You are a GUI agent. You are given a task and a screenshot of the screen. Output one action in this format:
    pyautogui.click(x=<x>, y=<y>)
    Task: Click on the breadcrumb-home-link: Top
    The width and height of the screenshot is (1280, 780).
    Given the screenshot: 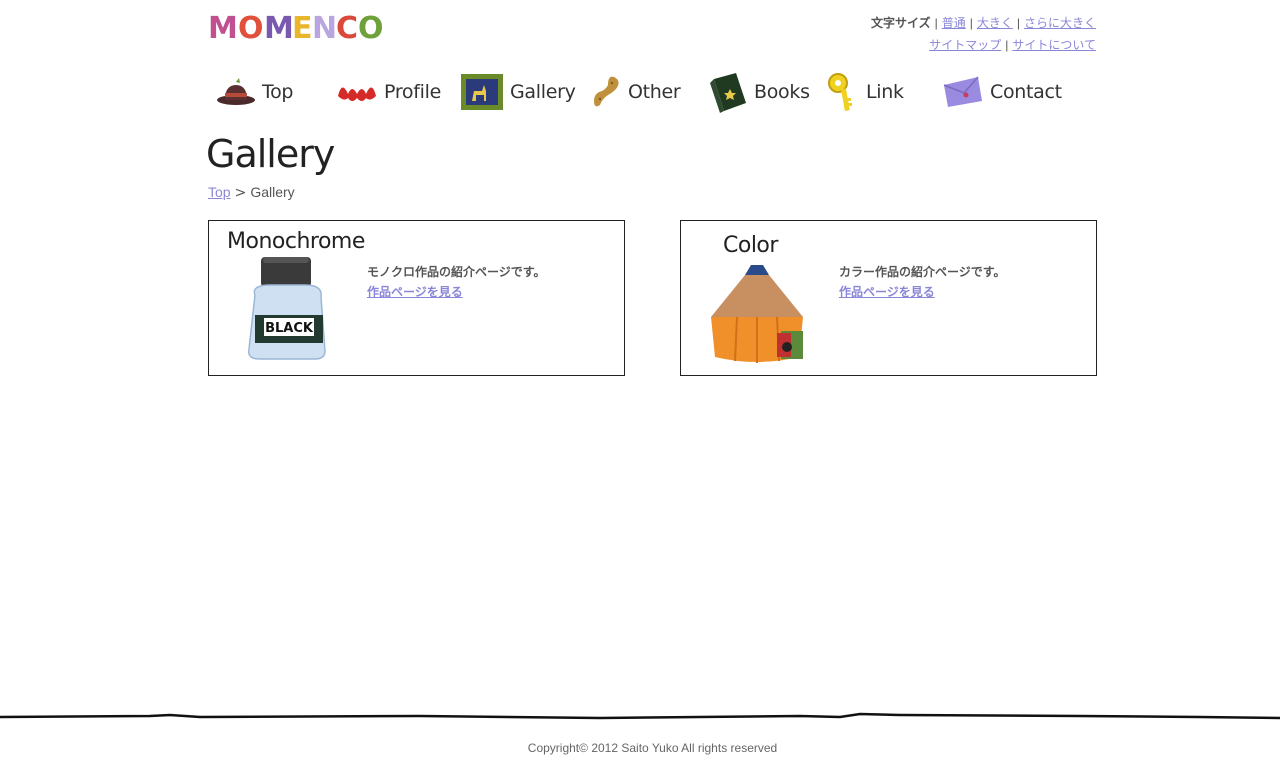 What is the action you would take?
    pyautogui.click(x=219, y=192)
    